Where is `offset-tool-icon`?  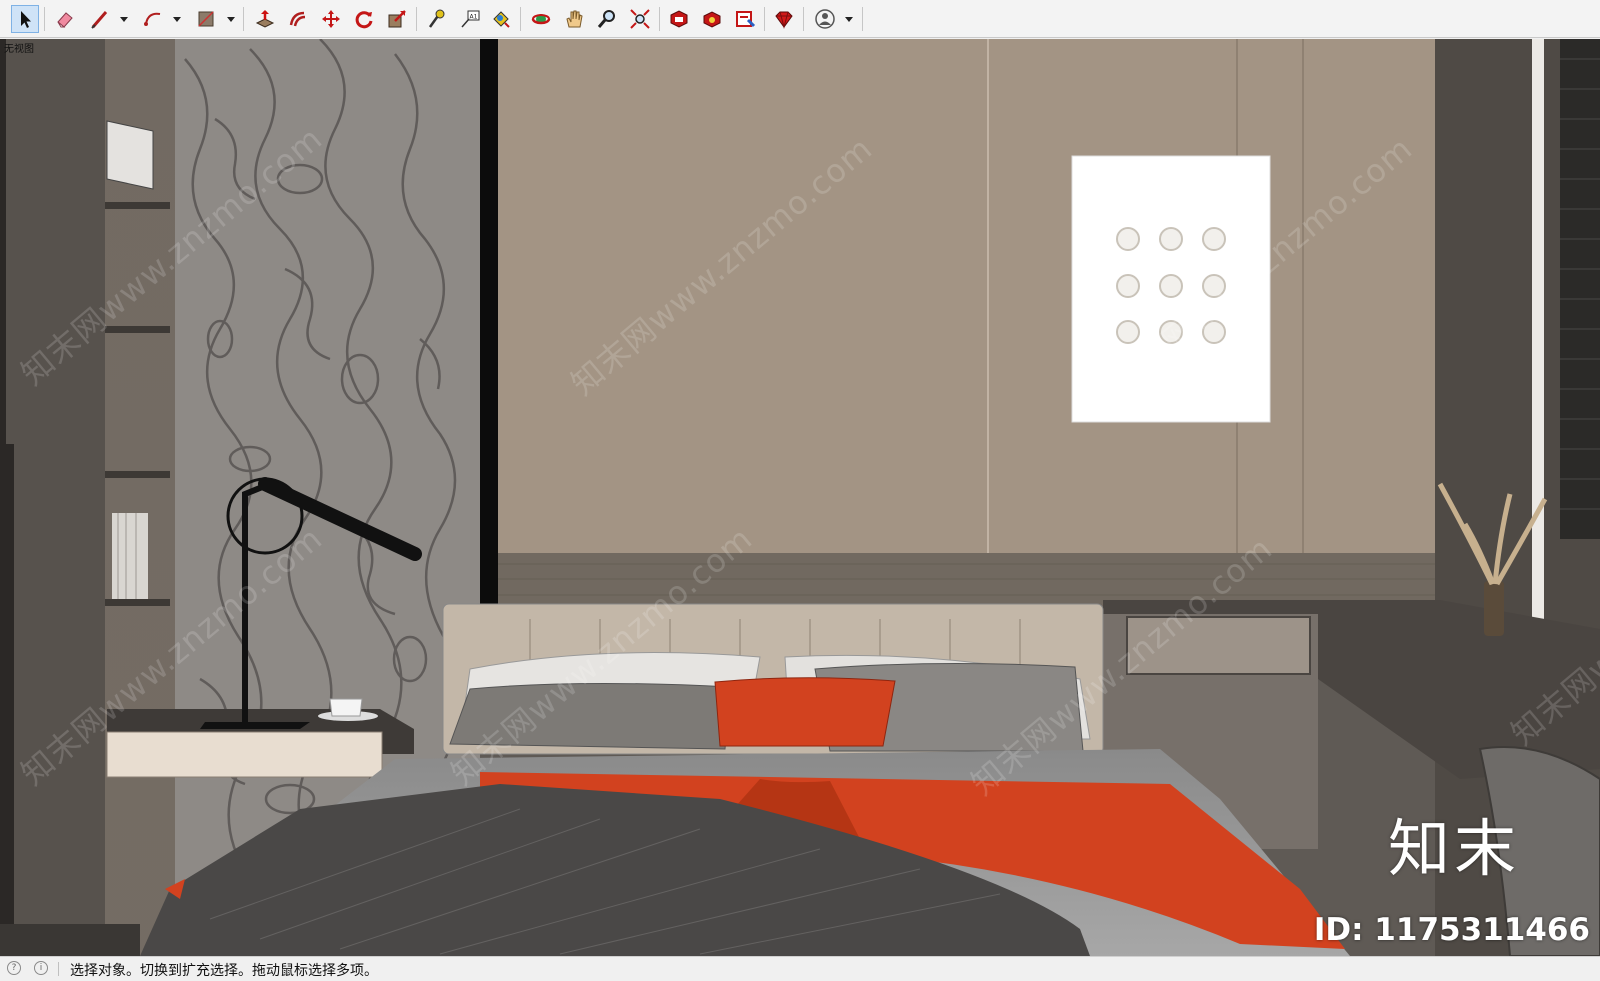
offset-tool-icon is located at coordinates (298, 19).